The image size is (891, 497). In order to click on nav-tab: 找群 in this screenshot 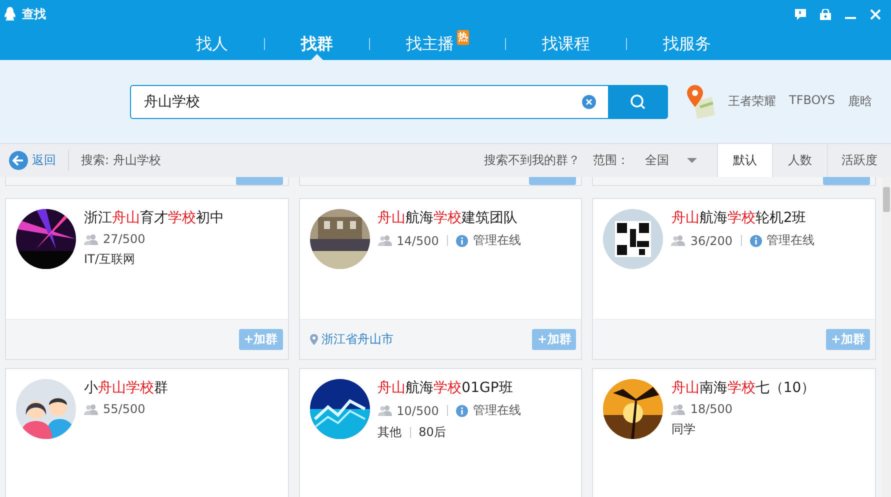, I will do `click(317, 44)`.